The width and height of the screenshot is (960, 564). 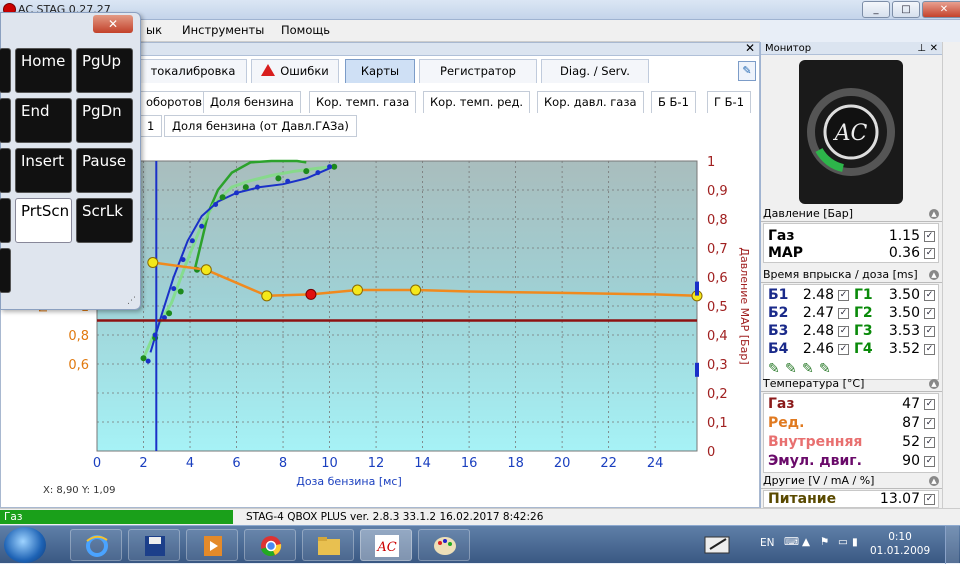 What do you see at coordinates (260, 126) in the screenshot?
I see `tab-petrol-share-by-gas-pressure: Доля бензина (от Давл.ГАЗа)` at bounding box center [260, 126].